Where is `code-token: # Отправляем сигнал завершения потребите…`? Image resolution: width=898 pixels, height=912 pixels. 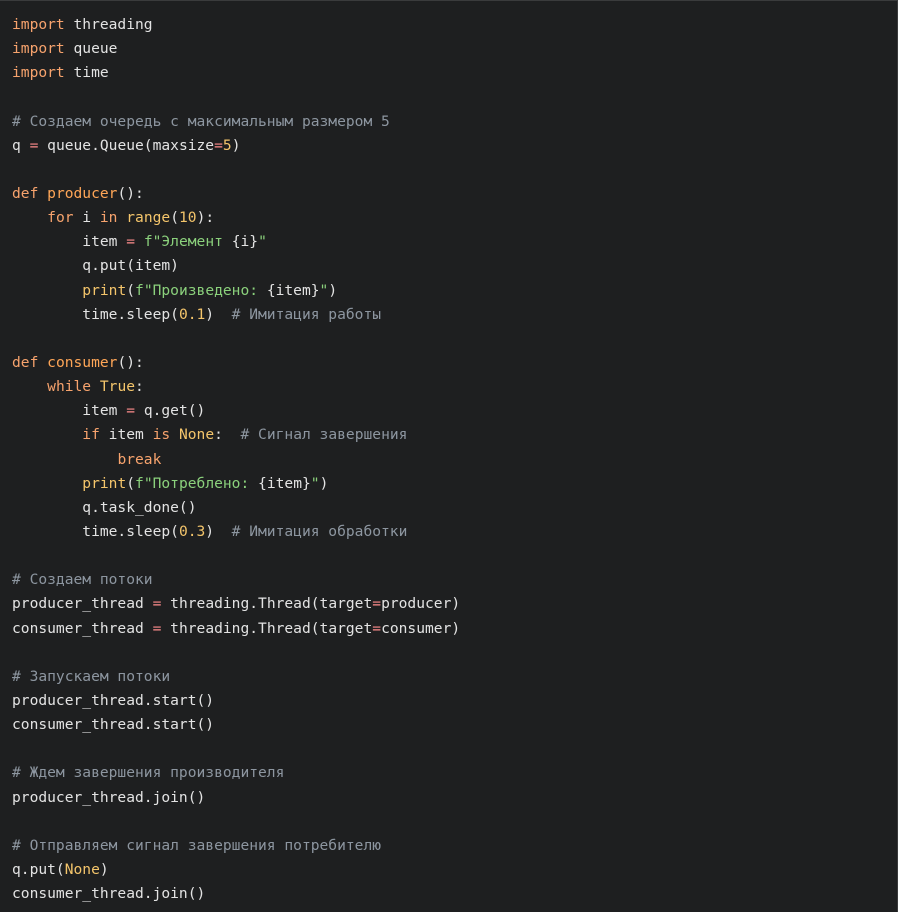 code-token: # Отправляем сигнал завершения потребите… is located at coordinates (197, 845).